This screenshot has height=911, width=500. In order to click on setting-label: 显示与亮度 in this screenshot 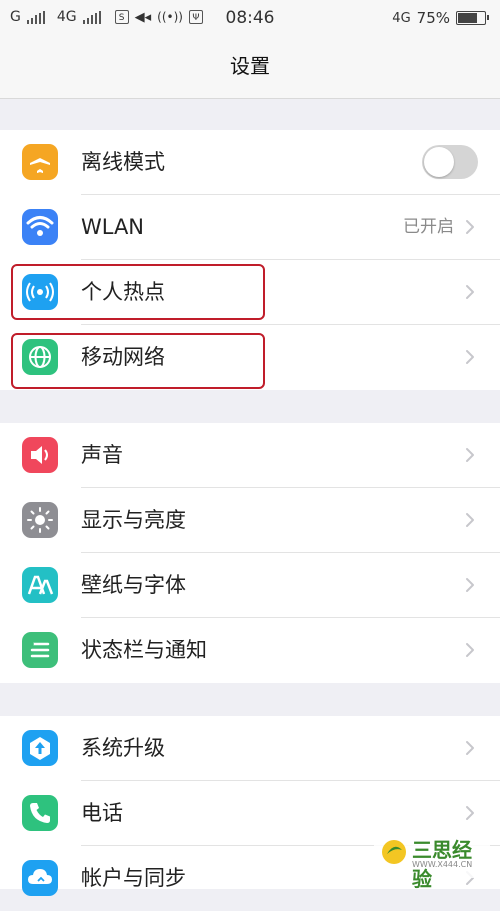, I will do `click(133, 520)`.